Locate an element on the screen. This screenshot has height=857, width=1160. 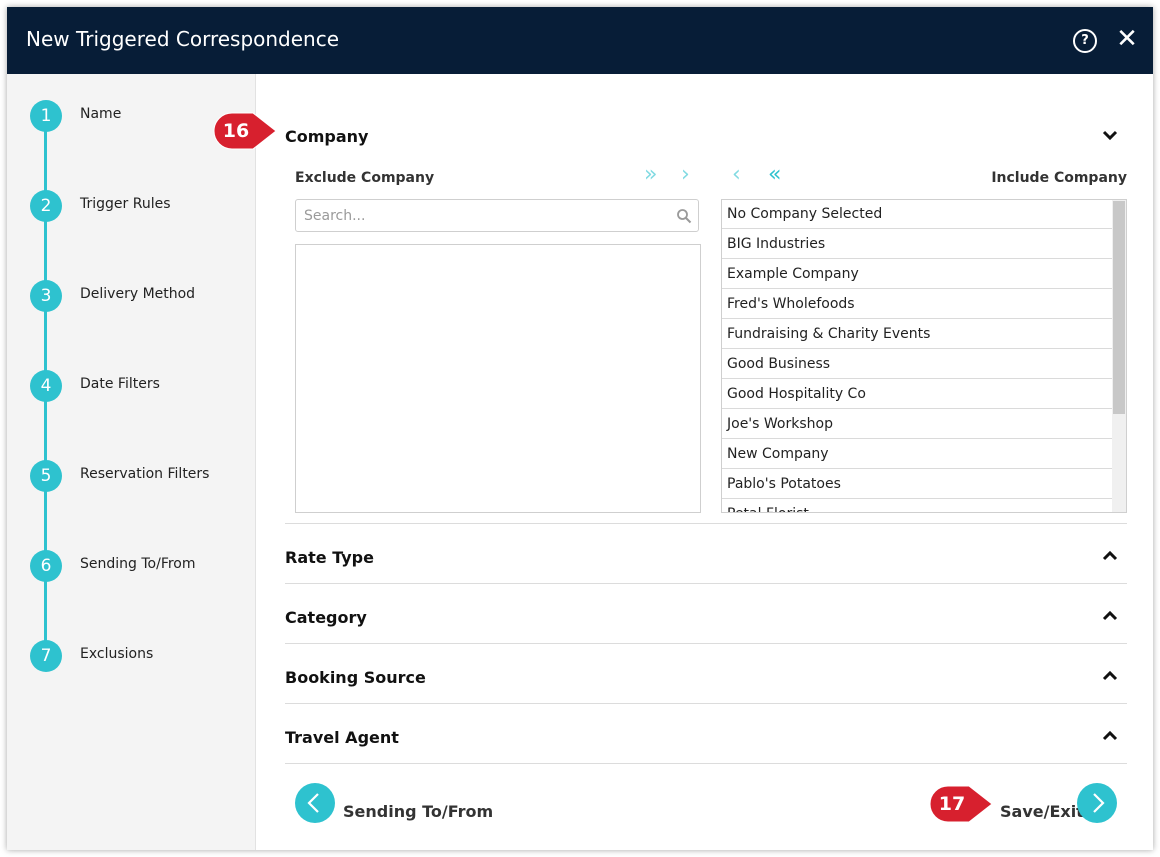
scrollbar is located at coordinates (1119, 356).